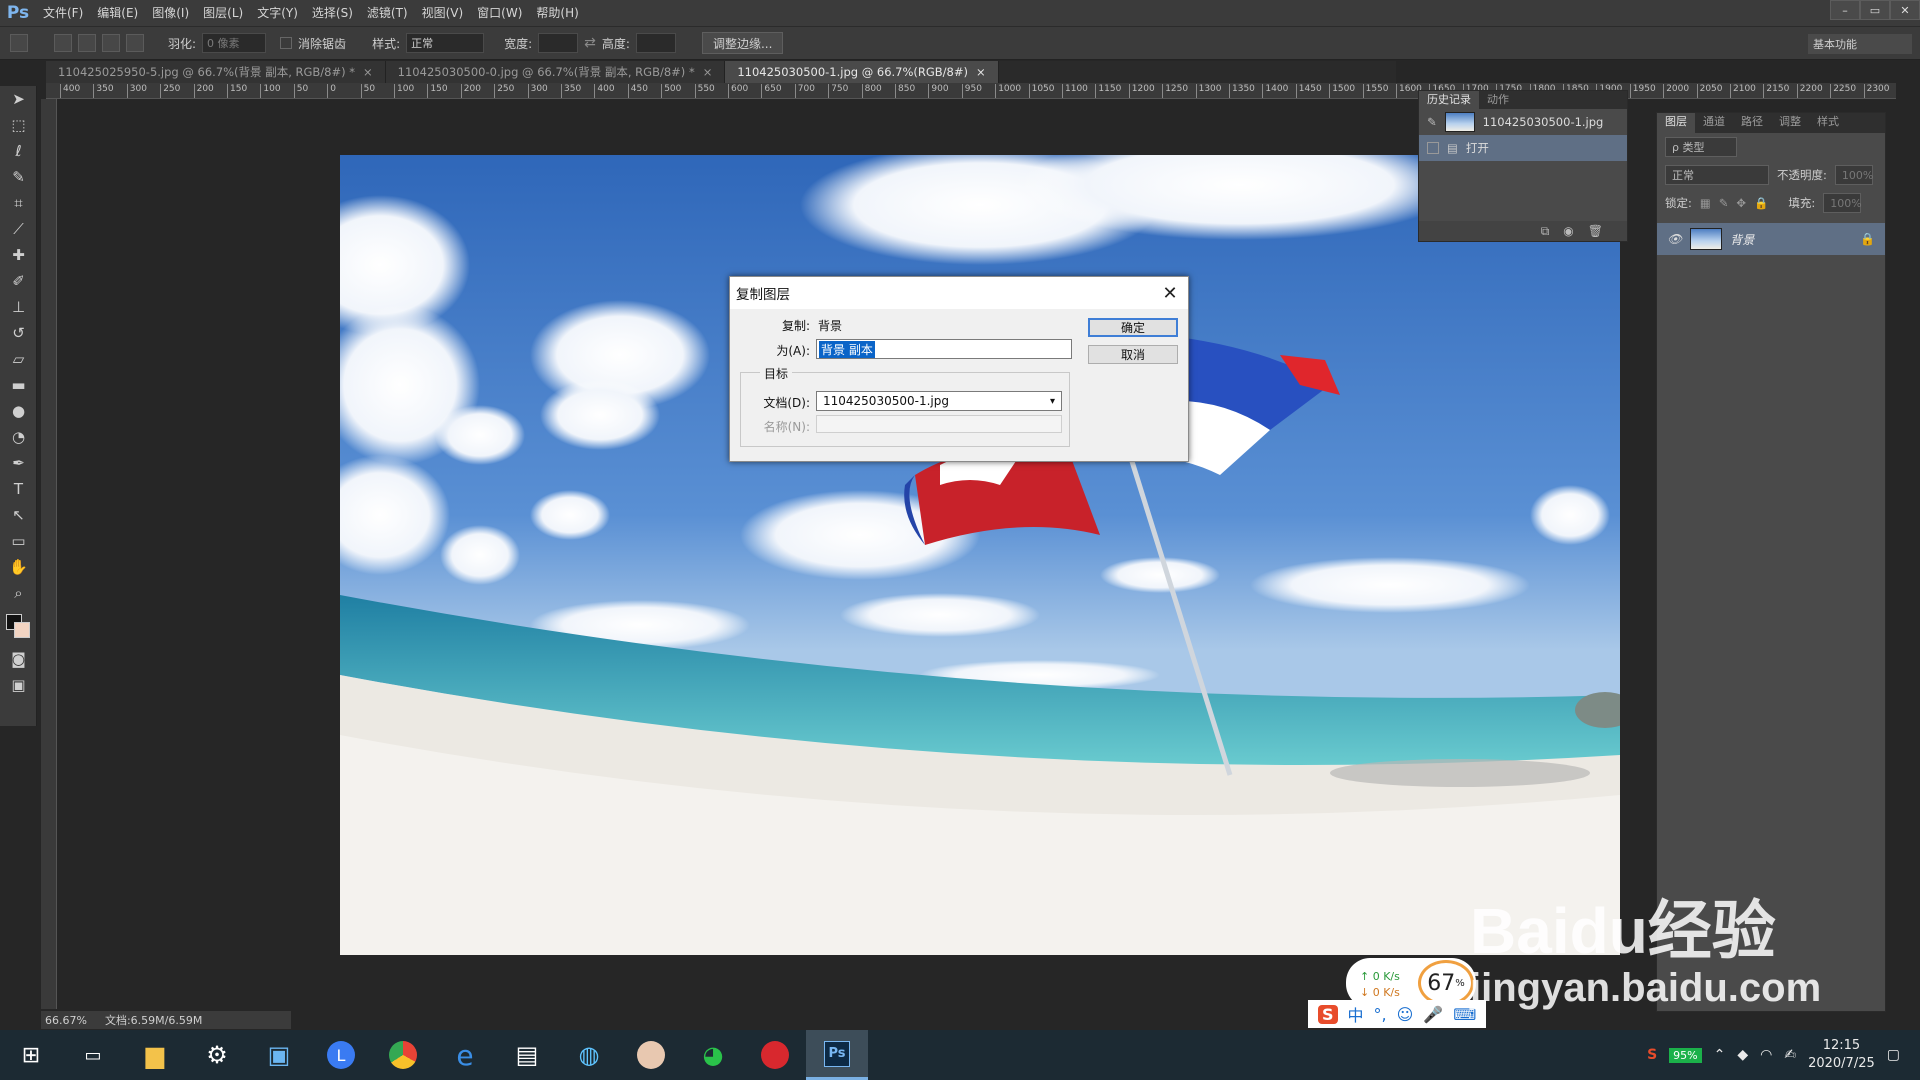 This screenshot has height=1080, width=1920. I want to click on screen-mode-icon: ▣, so click(18, 685).